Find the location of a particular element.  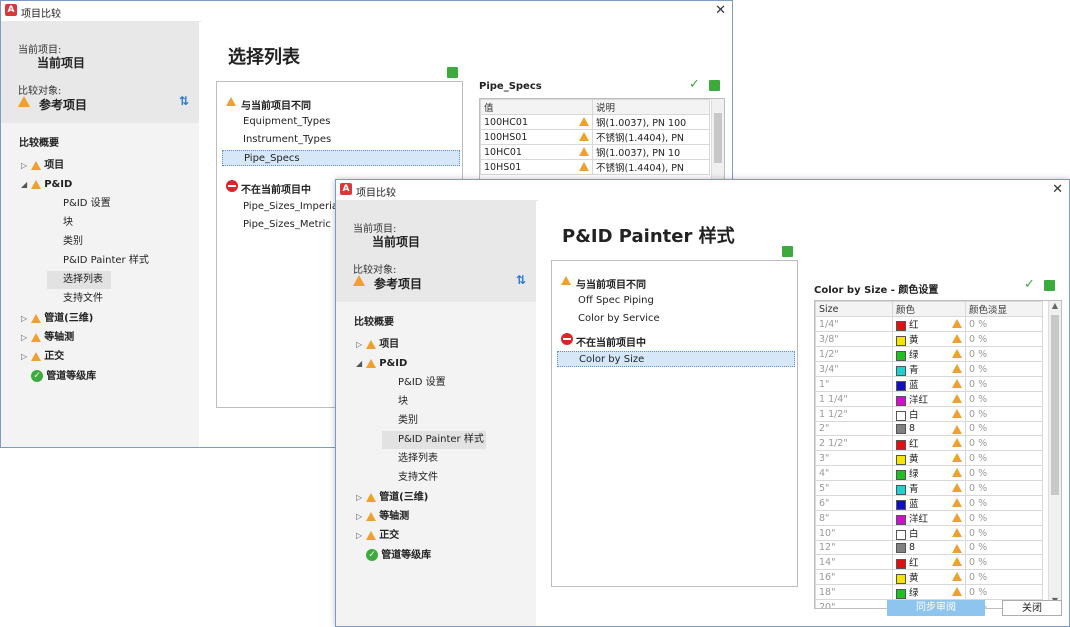

table-row: 3" 黄 0 % is located at coordinates (929, 458).